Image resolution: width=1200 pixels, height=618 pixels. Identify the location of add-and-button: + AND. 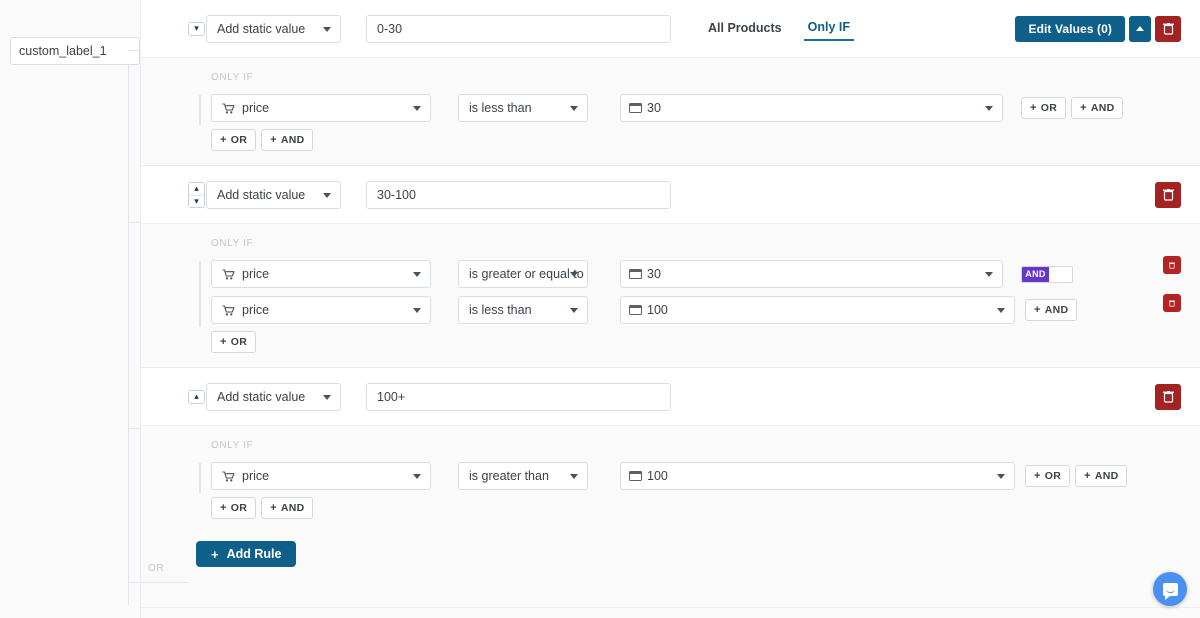
(1097, 108).